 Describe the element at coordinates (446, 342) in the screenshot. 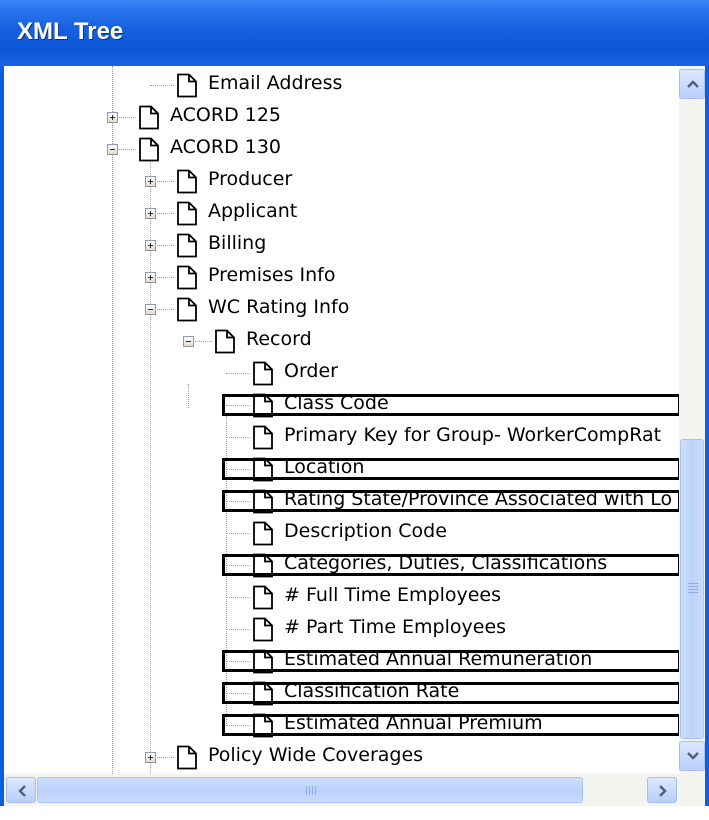

I see `tree-item: Record` at that location.